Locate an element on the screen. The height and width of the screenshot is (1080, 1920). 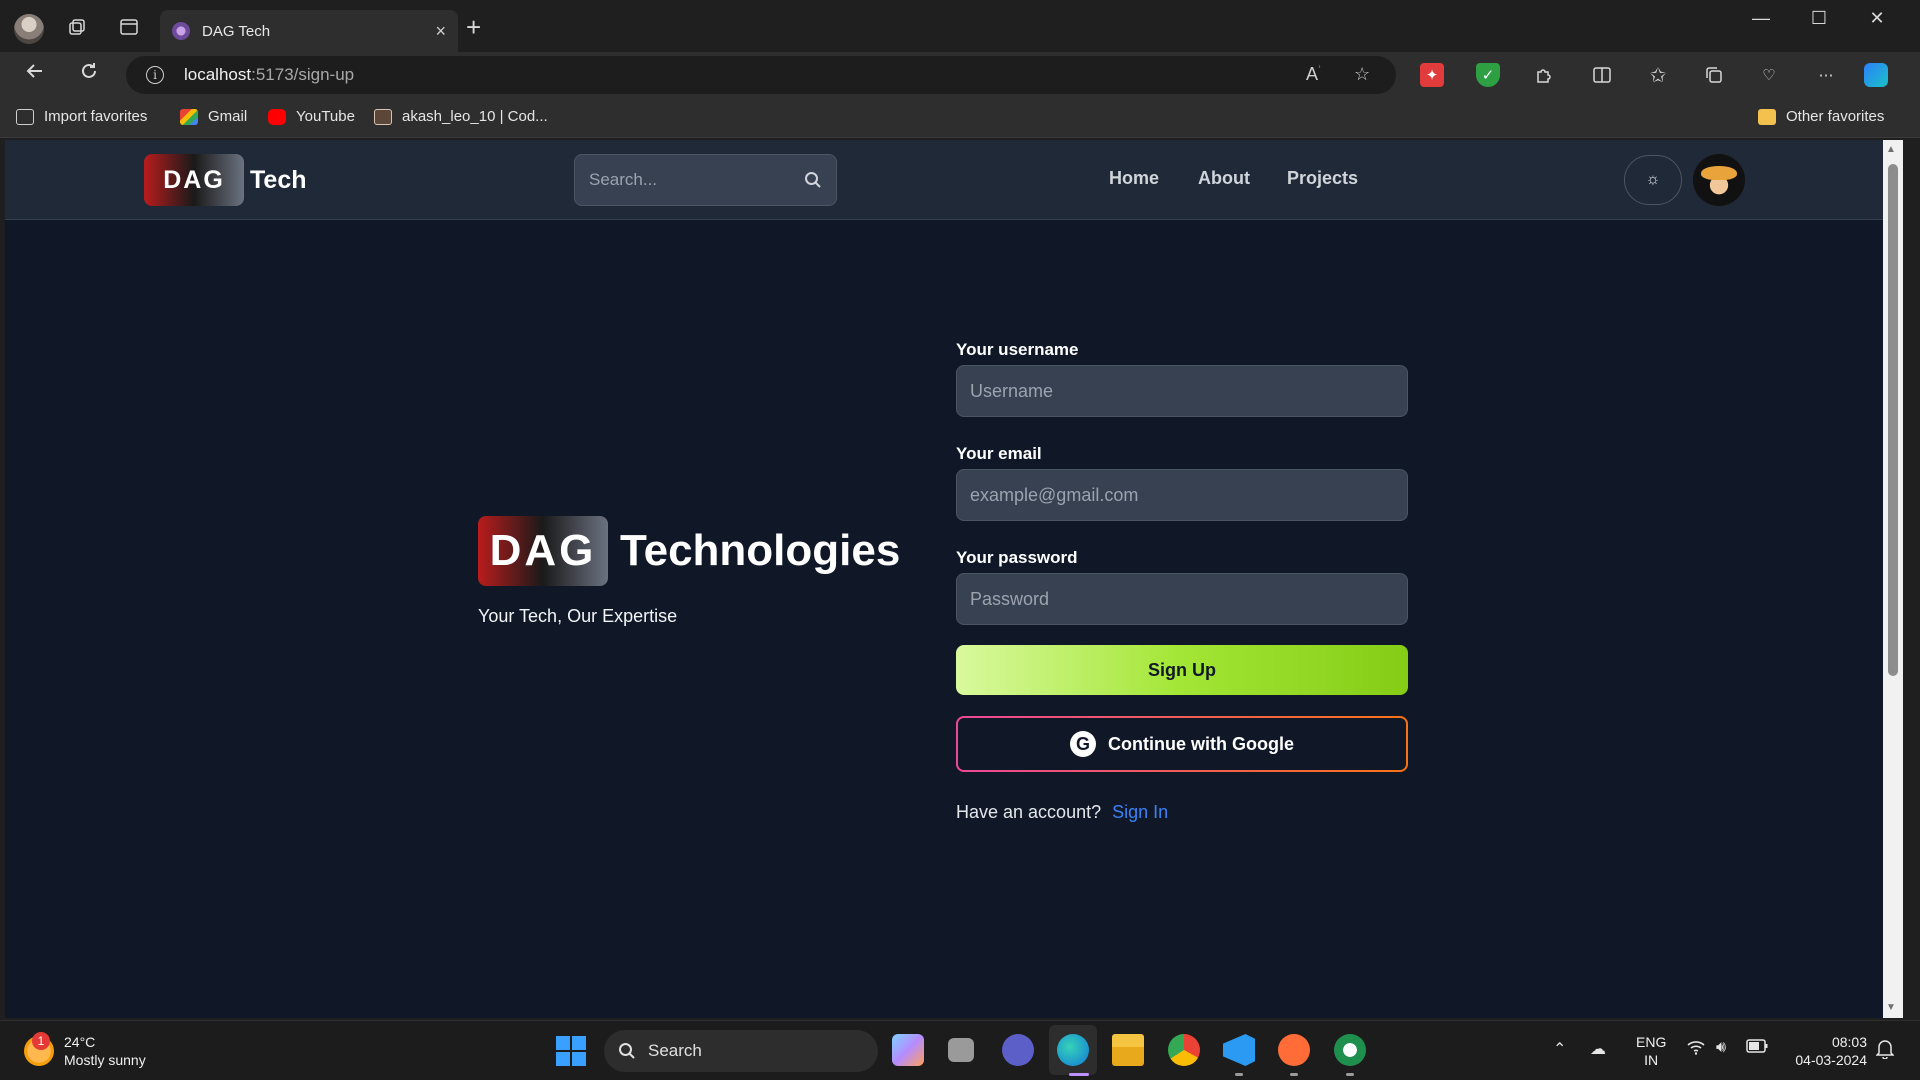
signup-button: Sign Up is located at coordinates (1182, 670).